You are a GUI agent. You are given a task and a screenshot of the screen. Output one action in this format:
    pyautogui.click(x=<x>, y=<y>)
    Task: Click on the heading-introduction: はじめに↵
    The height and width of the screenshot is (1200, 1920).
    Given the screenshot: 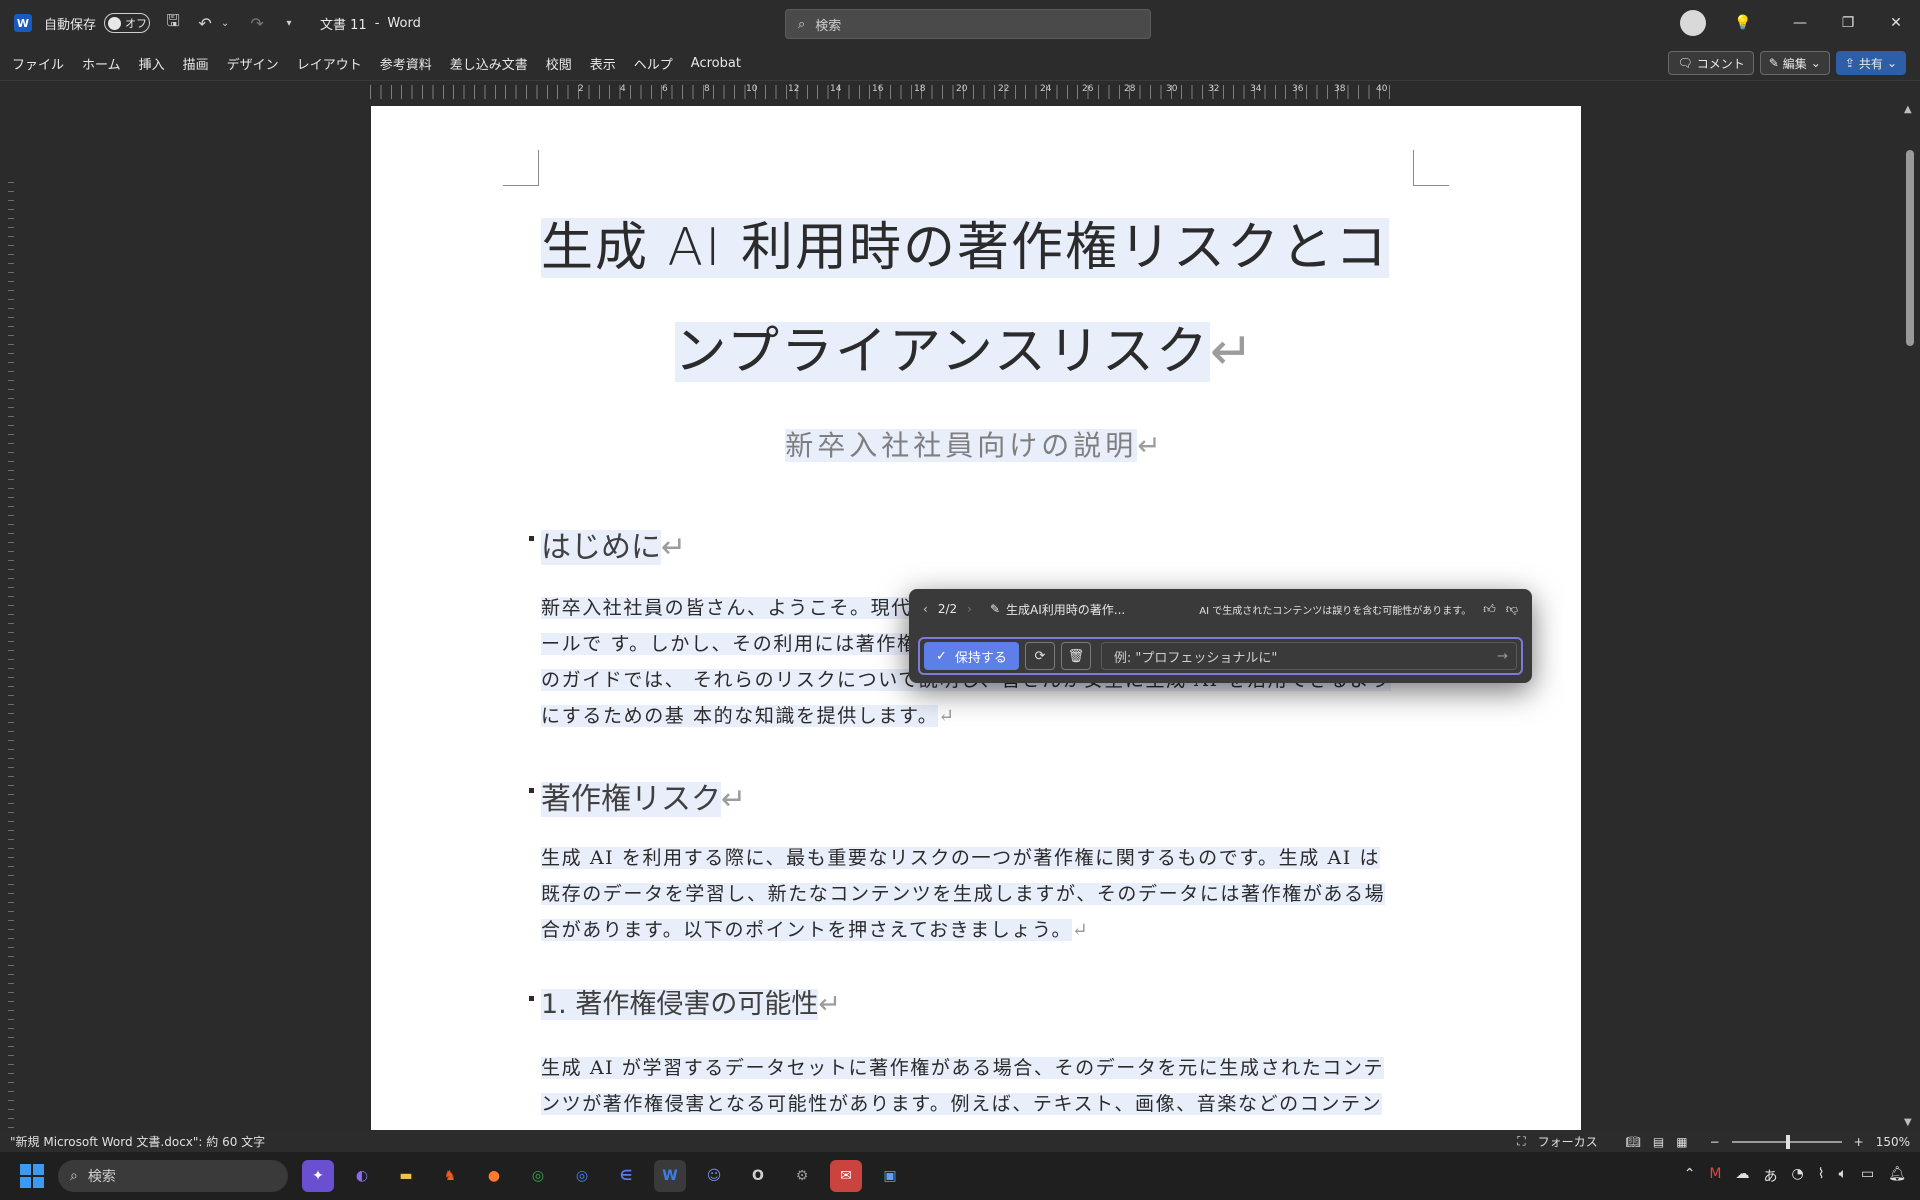 What is the action you would take?
    pyautogui.click(x=607, y=544)
    